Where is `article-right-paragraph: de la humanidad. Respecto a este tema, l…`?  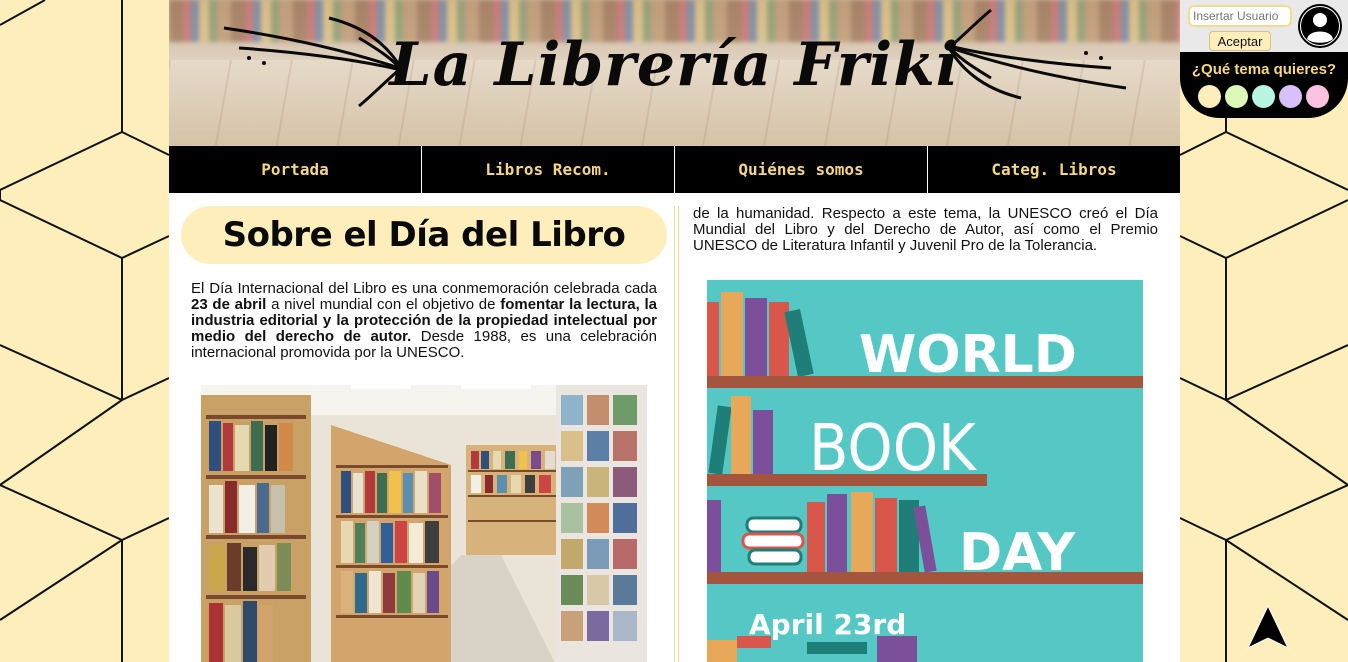
article-right-paragraph: de la humanidad. Respecto a este tema, l… is located at coordinates (925, 229).